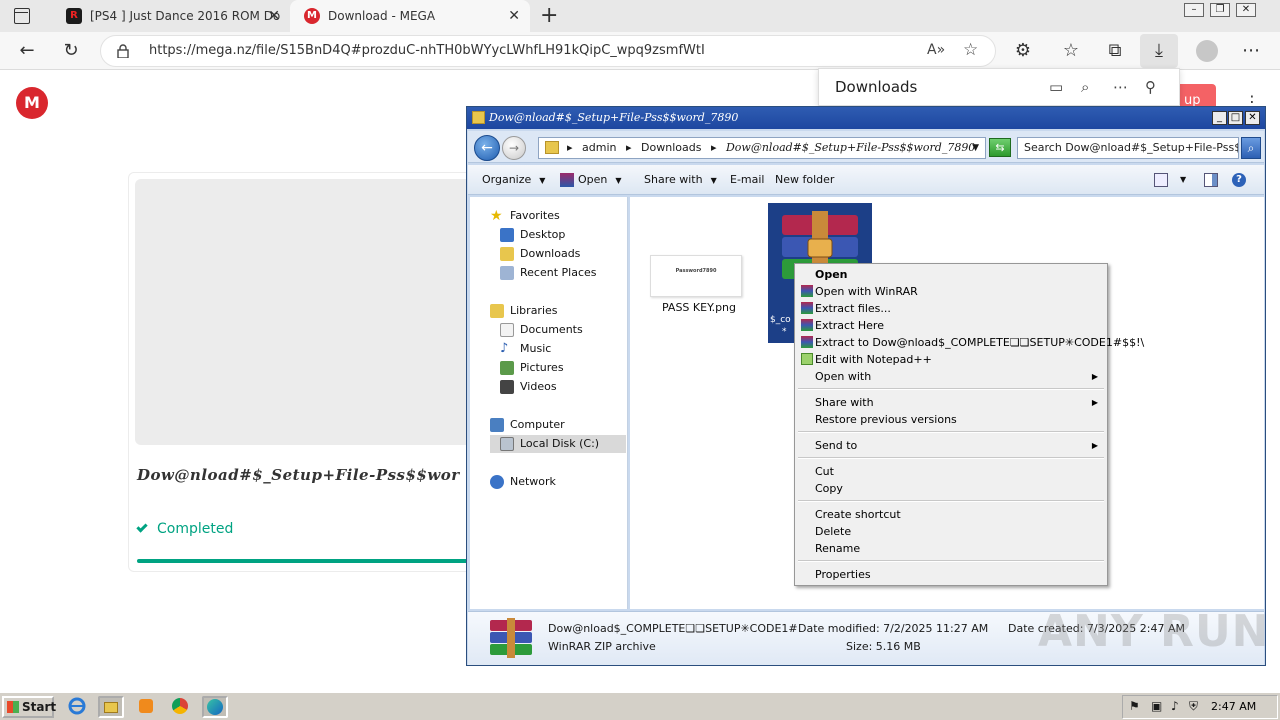 The width and height of the screenshot is (1280, 720). Describe the element at coordinates (1156, 706) in the screenshot. I see `network-tray-icon: ▣` at that location.